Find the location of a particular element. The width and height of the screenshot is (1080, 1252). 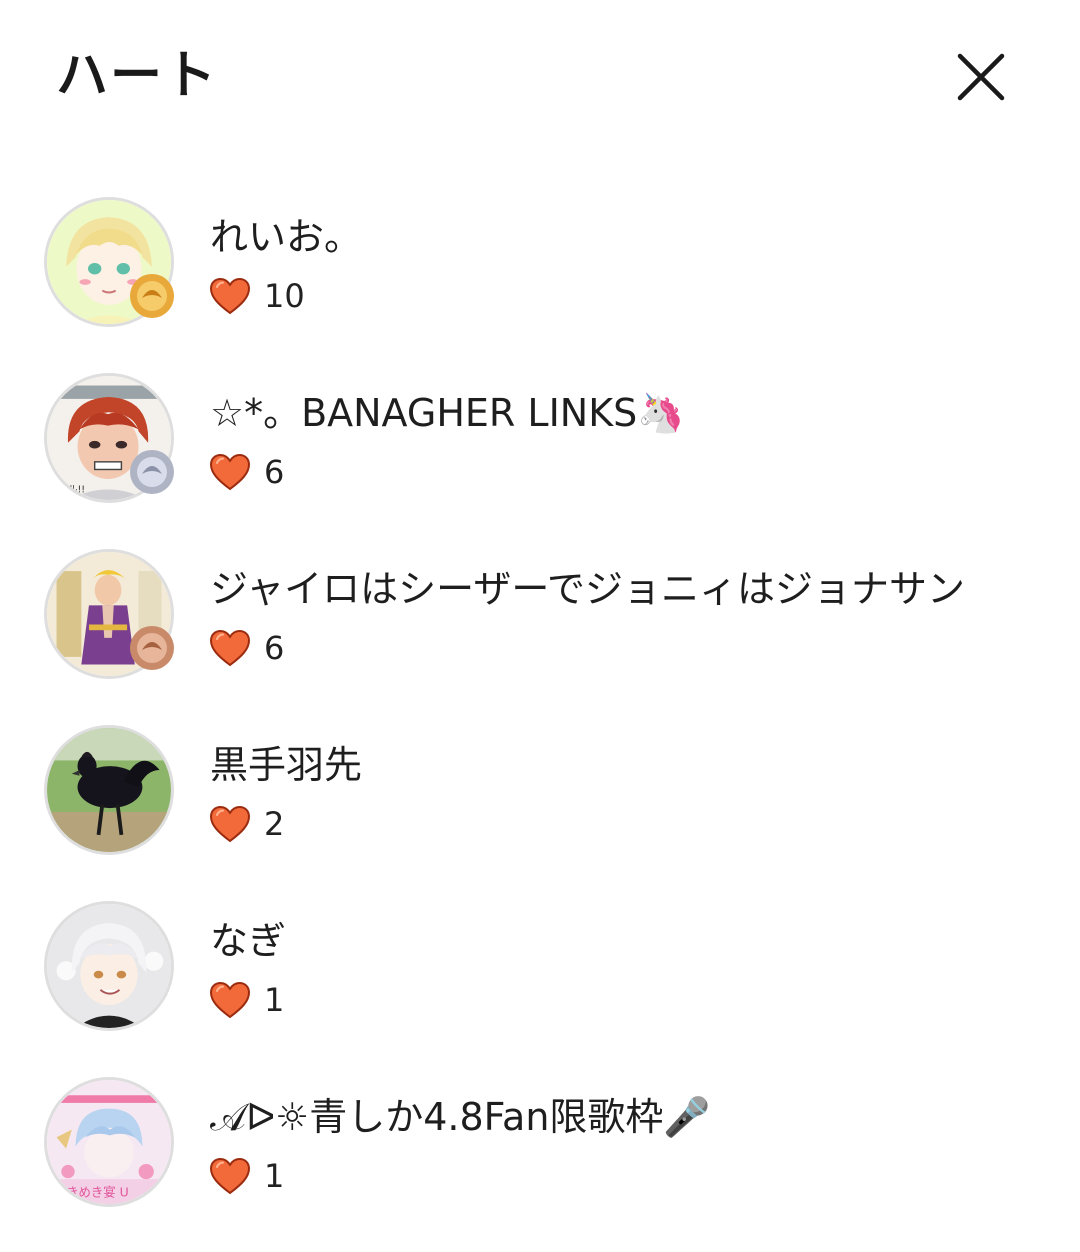

page-title: ハート is located at coordinates (137, 76).